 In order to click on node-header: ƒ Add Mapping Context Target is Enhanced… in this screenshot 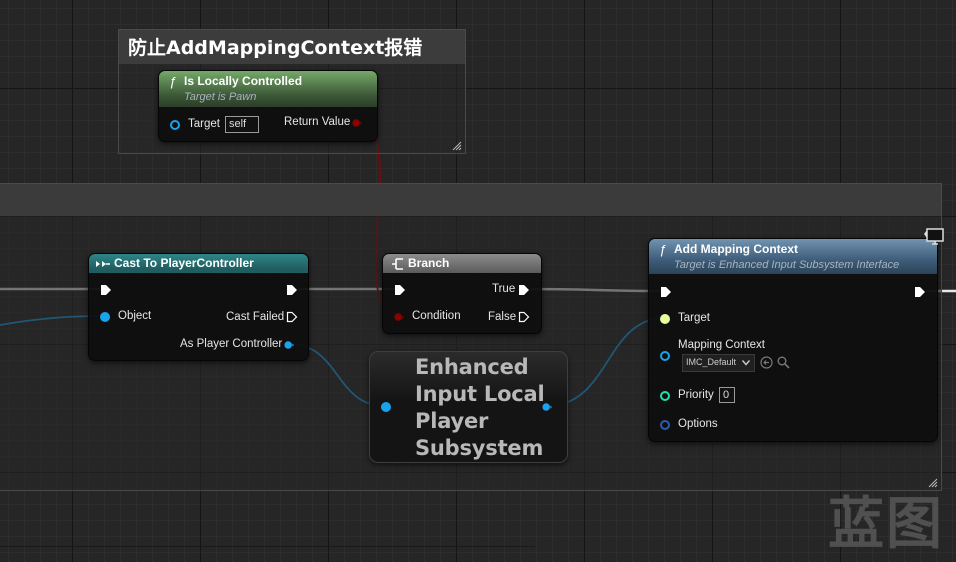, I will do `click(793, 256)`.